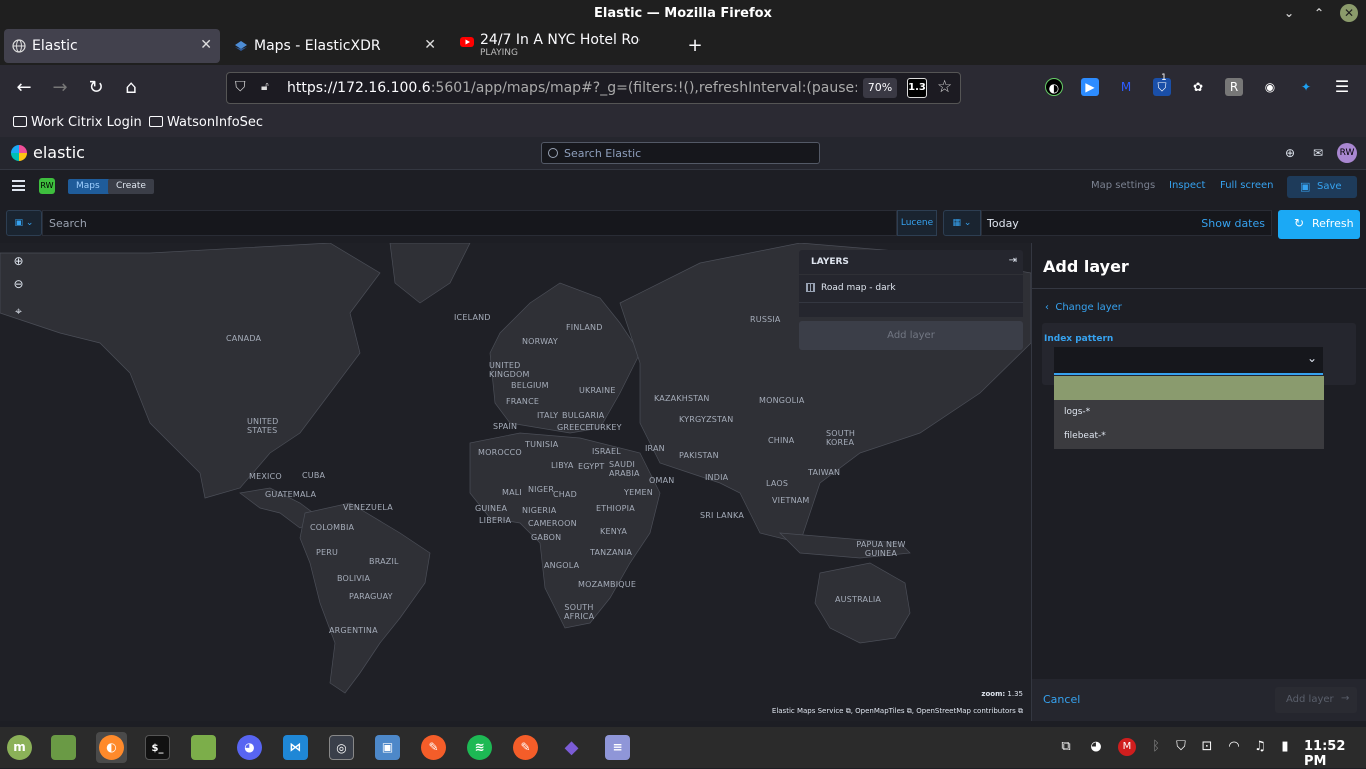 The width and height of the screenshot is (1366, 769). I want to click on volume-icon: ♫, so click(1260, 747).